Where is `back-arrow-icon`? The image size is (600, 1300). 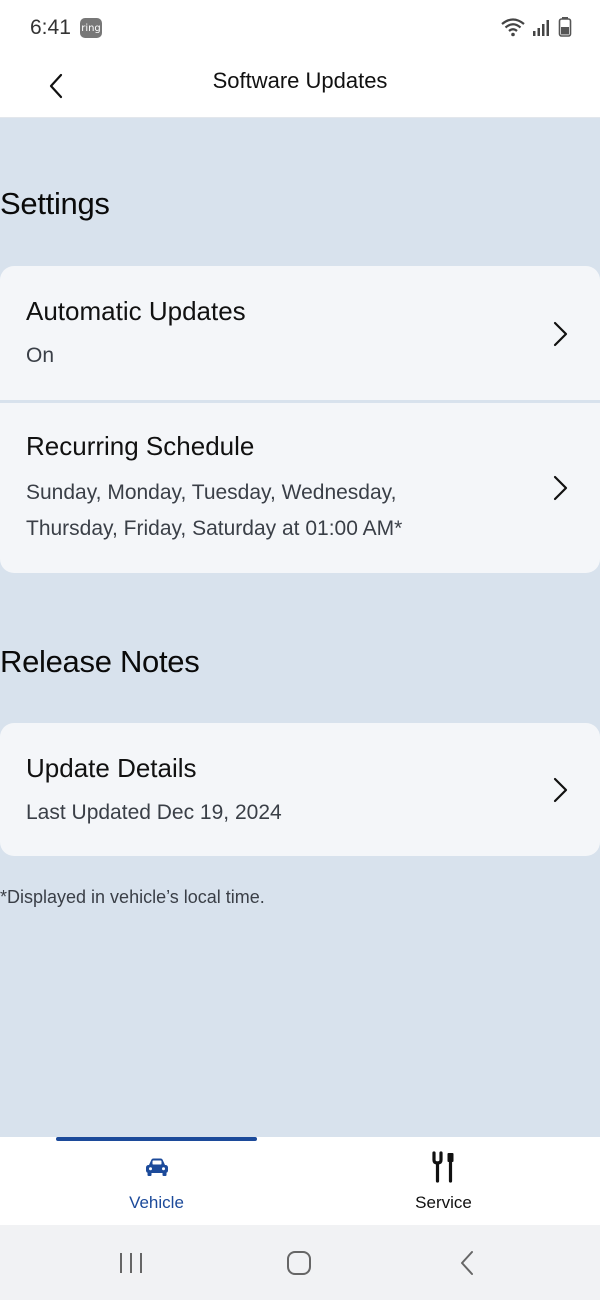 back-arrow-icon is located at coordinates (467, 1263).